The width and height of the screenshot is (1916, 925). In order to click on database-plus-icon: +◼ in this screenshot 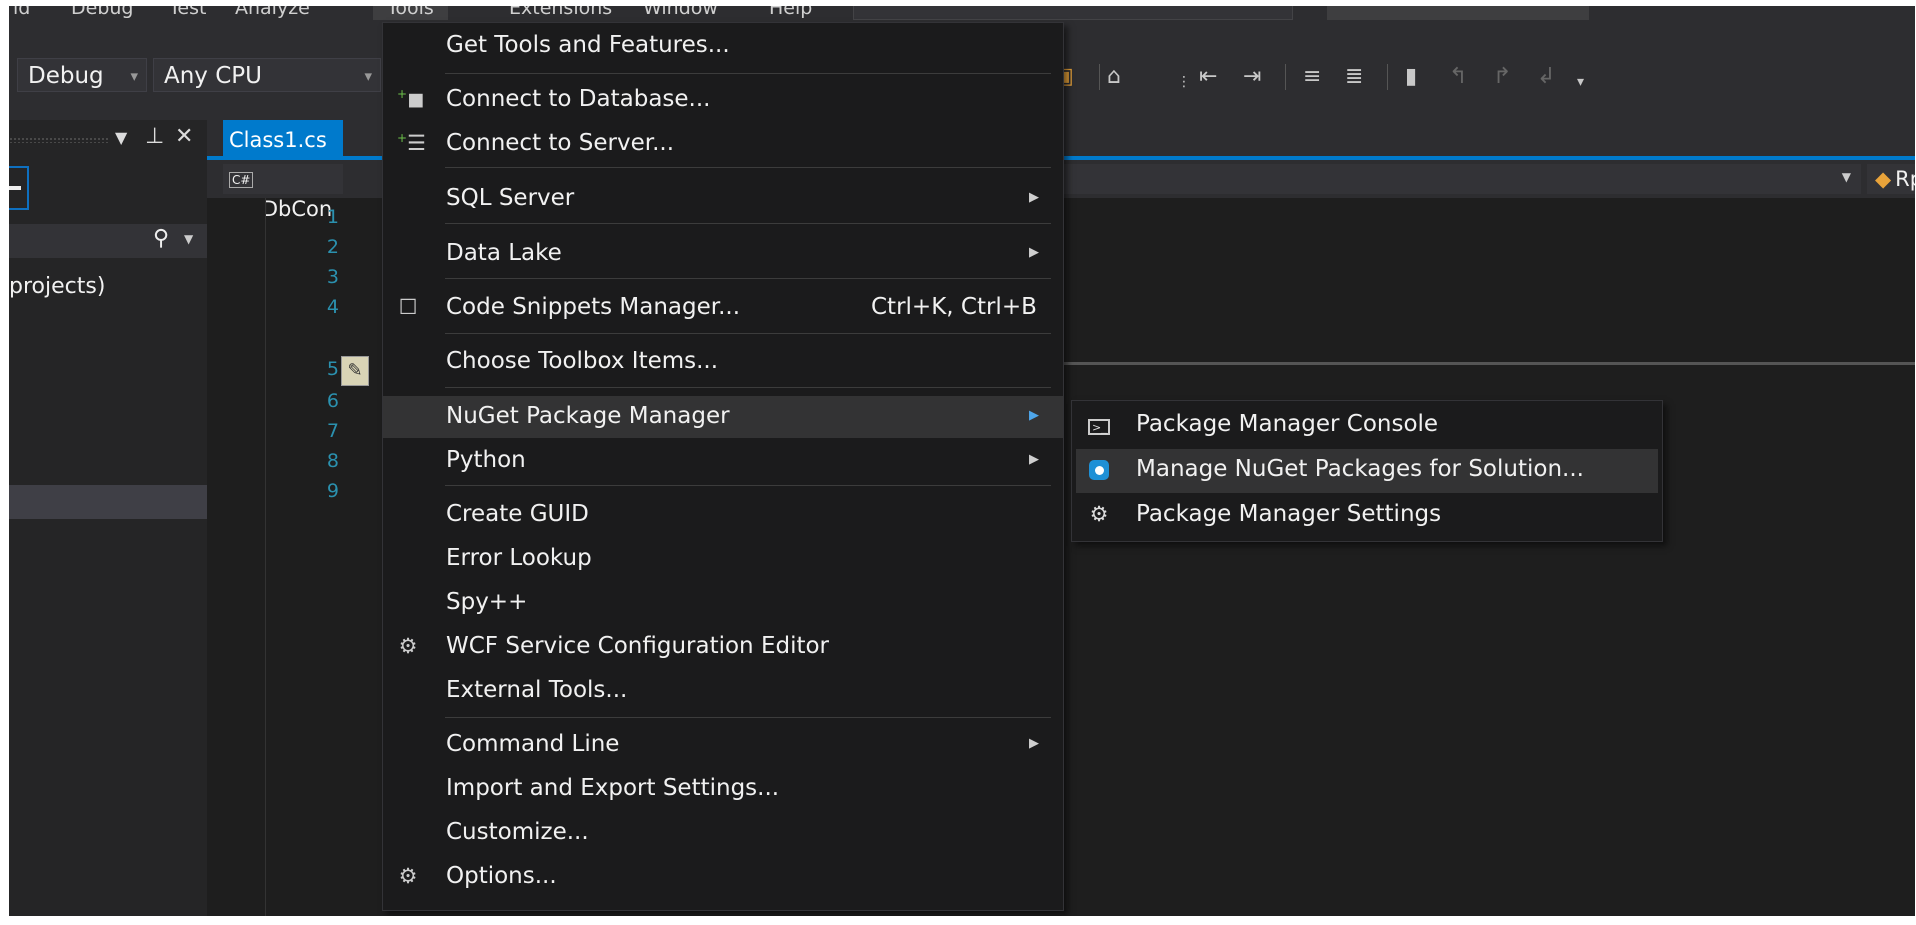, I will do `click(411, 99)`.